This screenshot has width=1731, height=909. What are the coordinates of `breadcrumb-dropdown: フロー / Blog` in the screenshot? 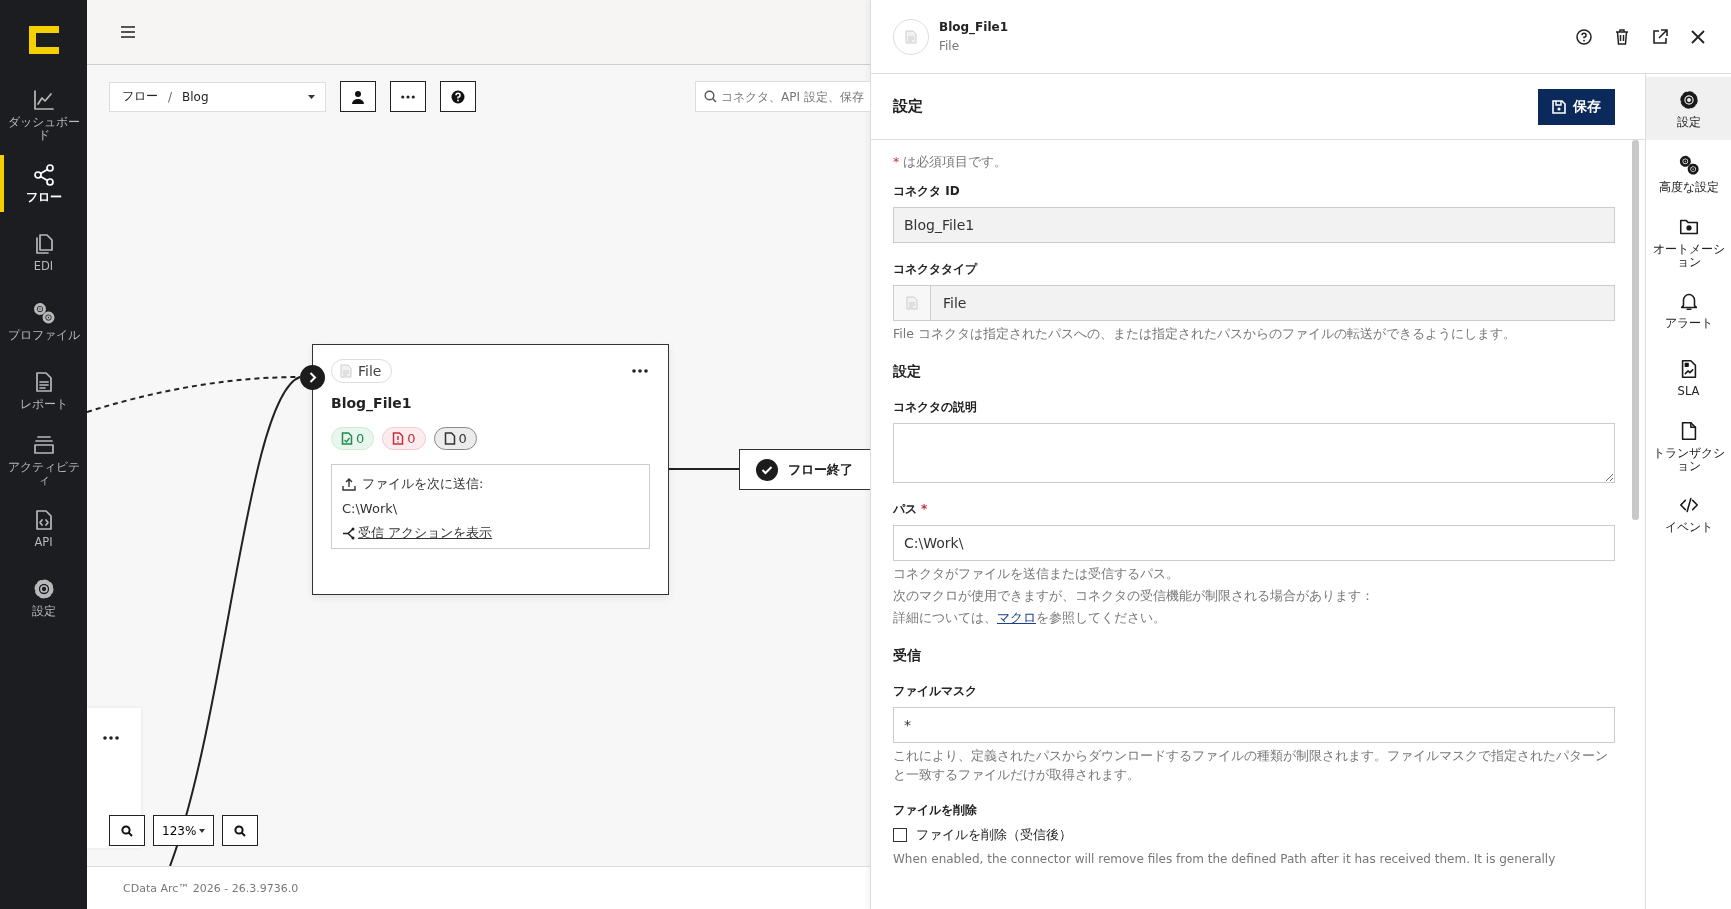 It's located at (217, 96).